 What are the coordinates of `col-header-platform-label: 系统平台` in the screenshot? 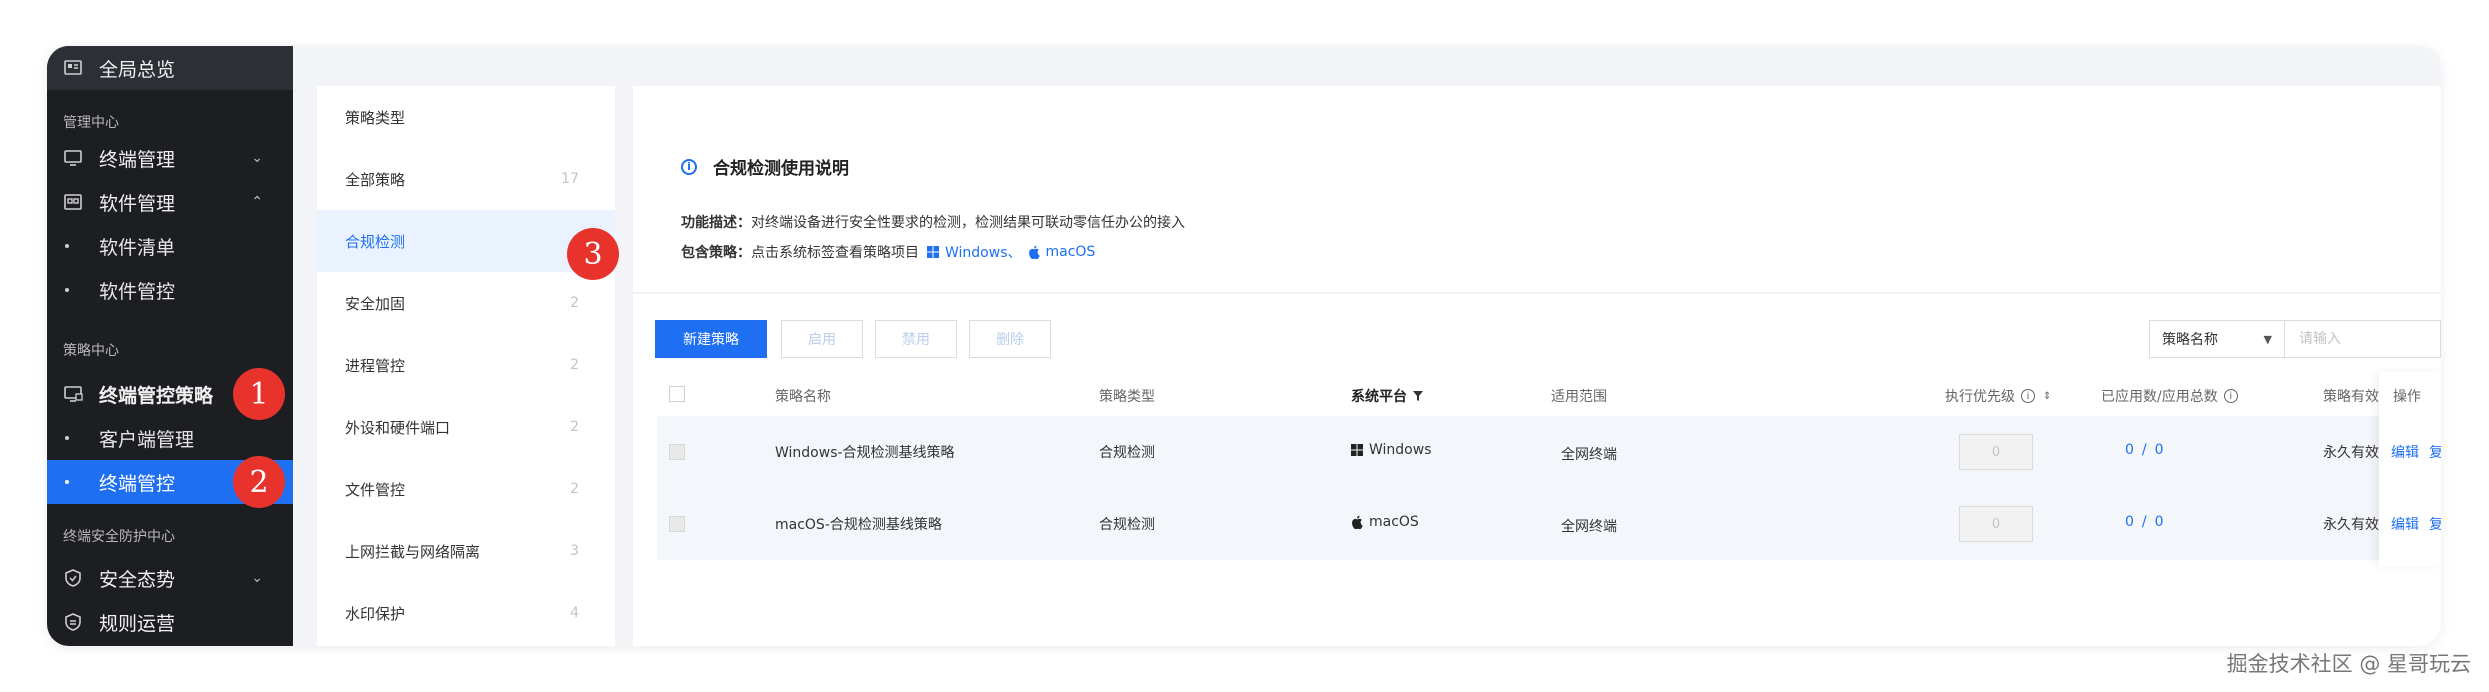 It's located at (1379, 397).